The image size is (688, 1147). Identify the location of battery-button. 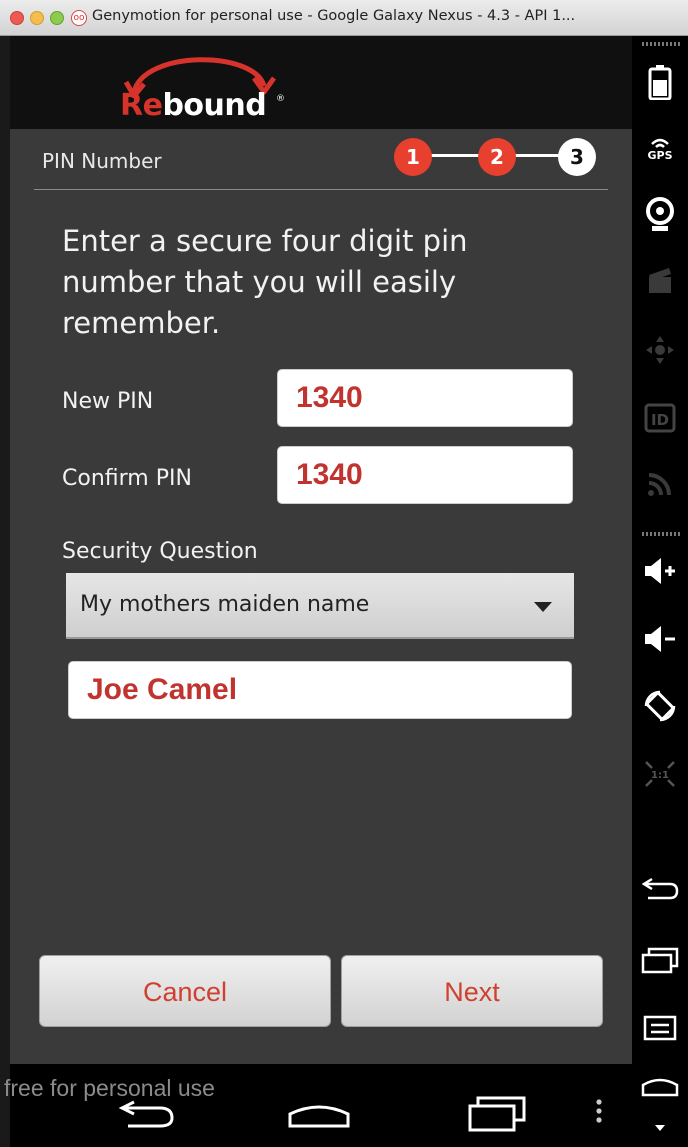
(660, 82).